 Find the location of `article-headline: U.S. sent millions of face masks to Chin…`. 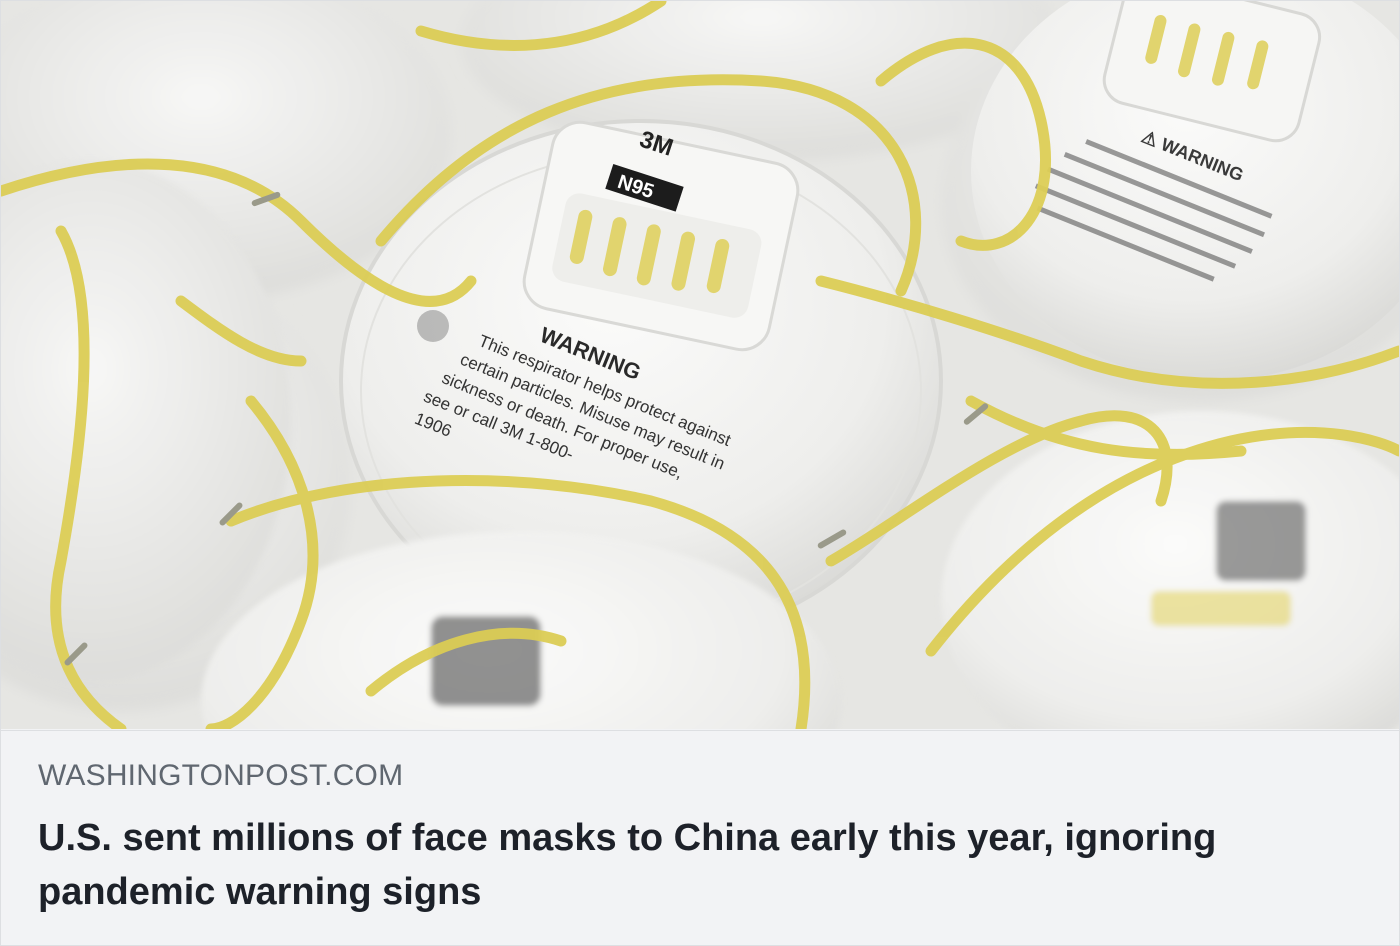

article-headline: U.S. sent millions of face masks to Chin… is located at coordinates (688, 865).